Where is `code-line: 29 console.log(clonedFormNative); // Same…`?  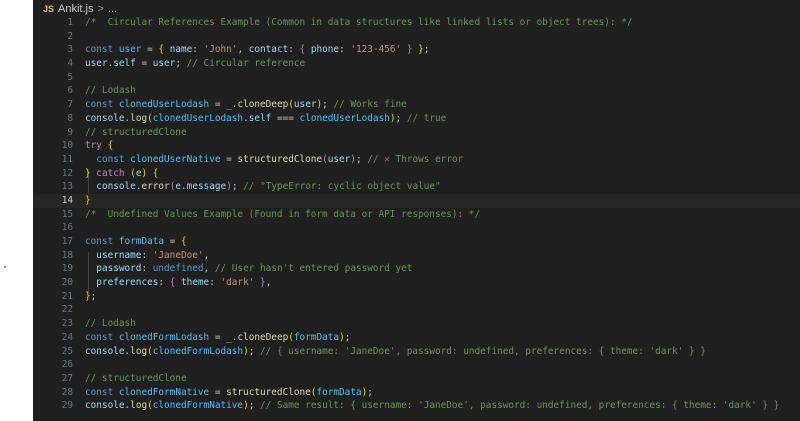 code-line: 29 console.log(clonedFormNative); // Same… is located at coordinates (416, 406).